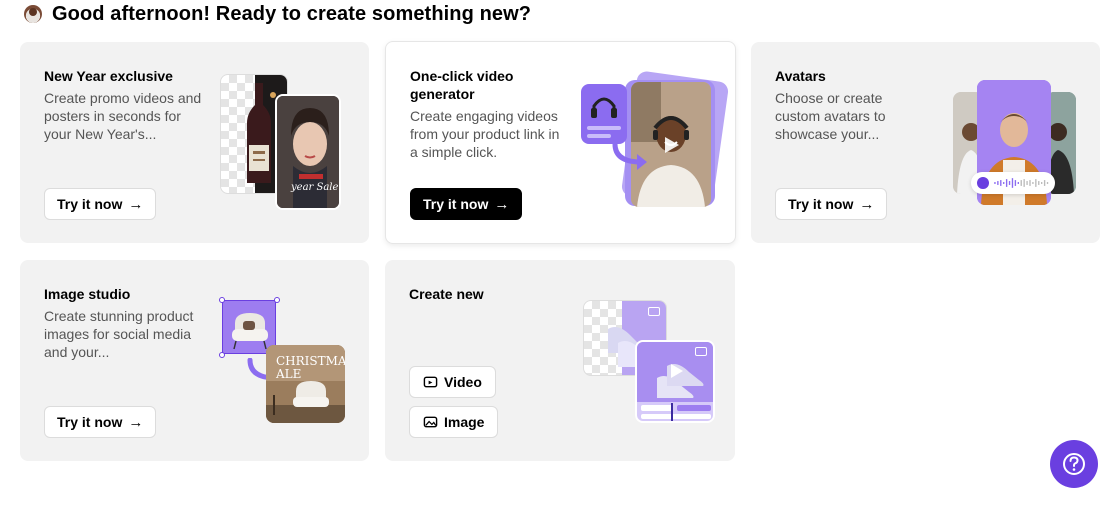  What do you see at coordinates (676, 412) in the screenshot?
I see `timeline-track` at bounding box center [676, 412].